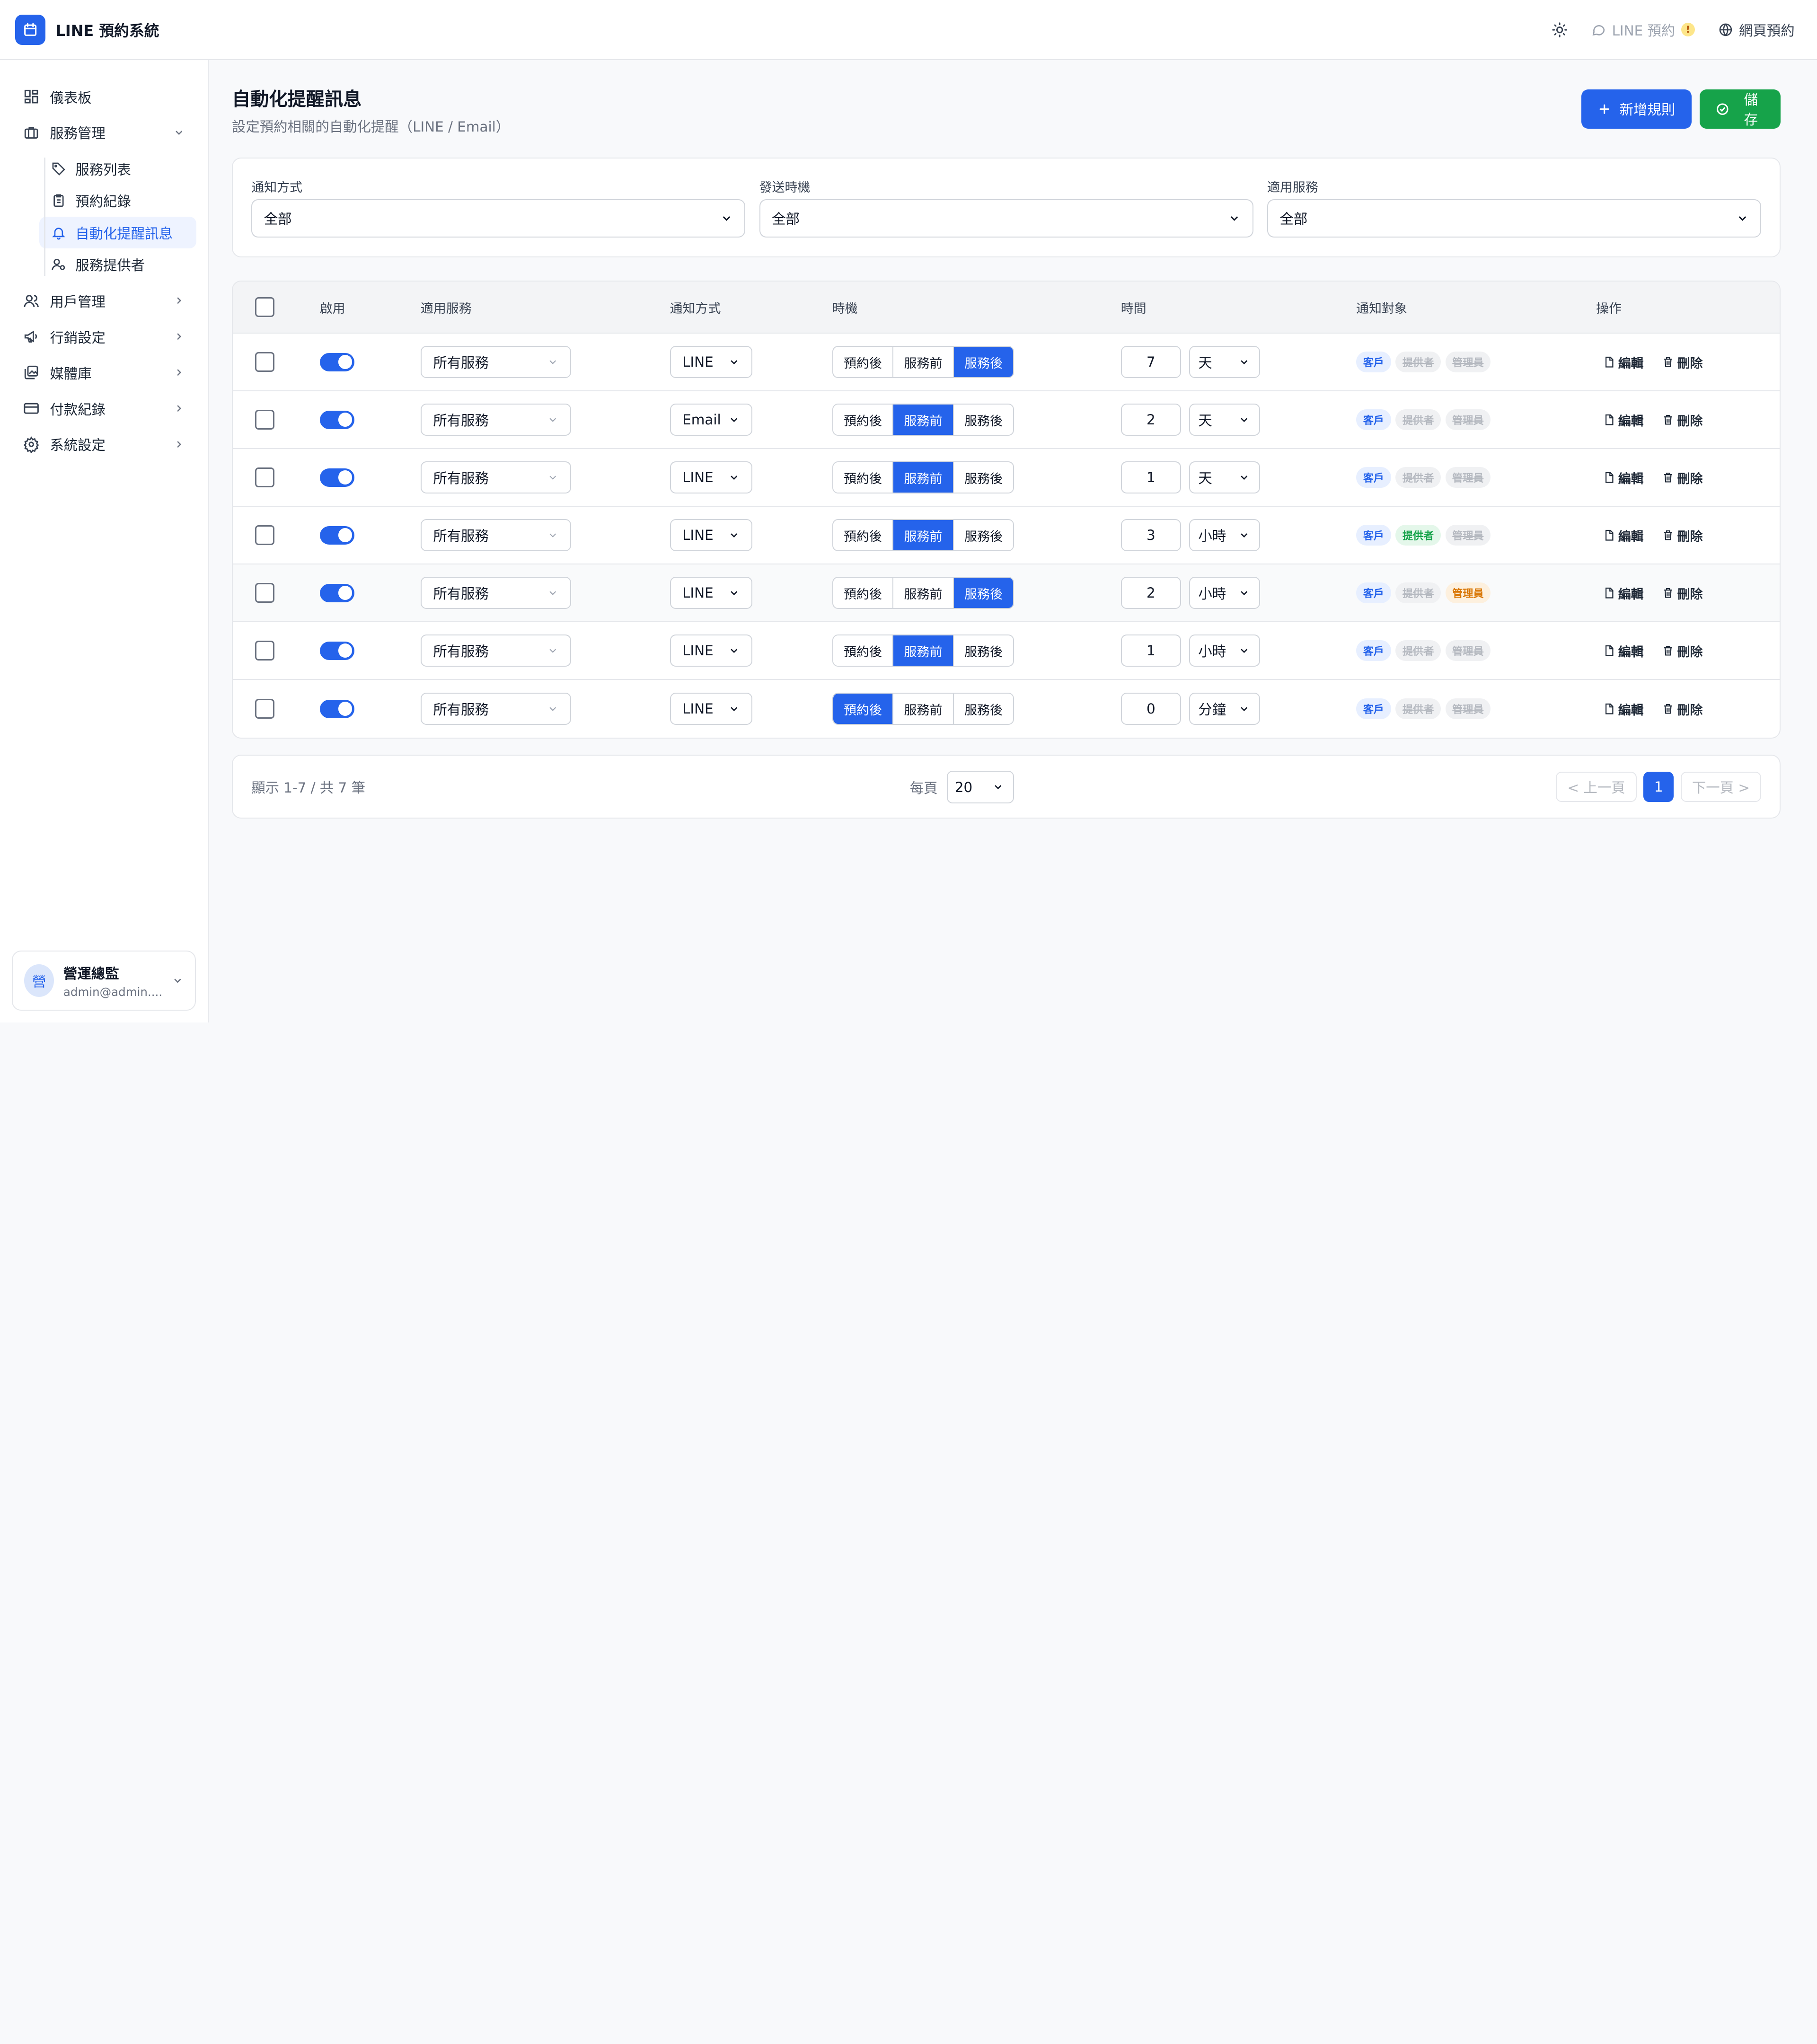 The image size is (1817, 2044). Describe the element at coordinates (981, 787) in the screenshot. I see `per-page-select: 20` at that location.